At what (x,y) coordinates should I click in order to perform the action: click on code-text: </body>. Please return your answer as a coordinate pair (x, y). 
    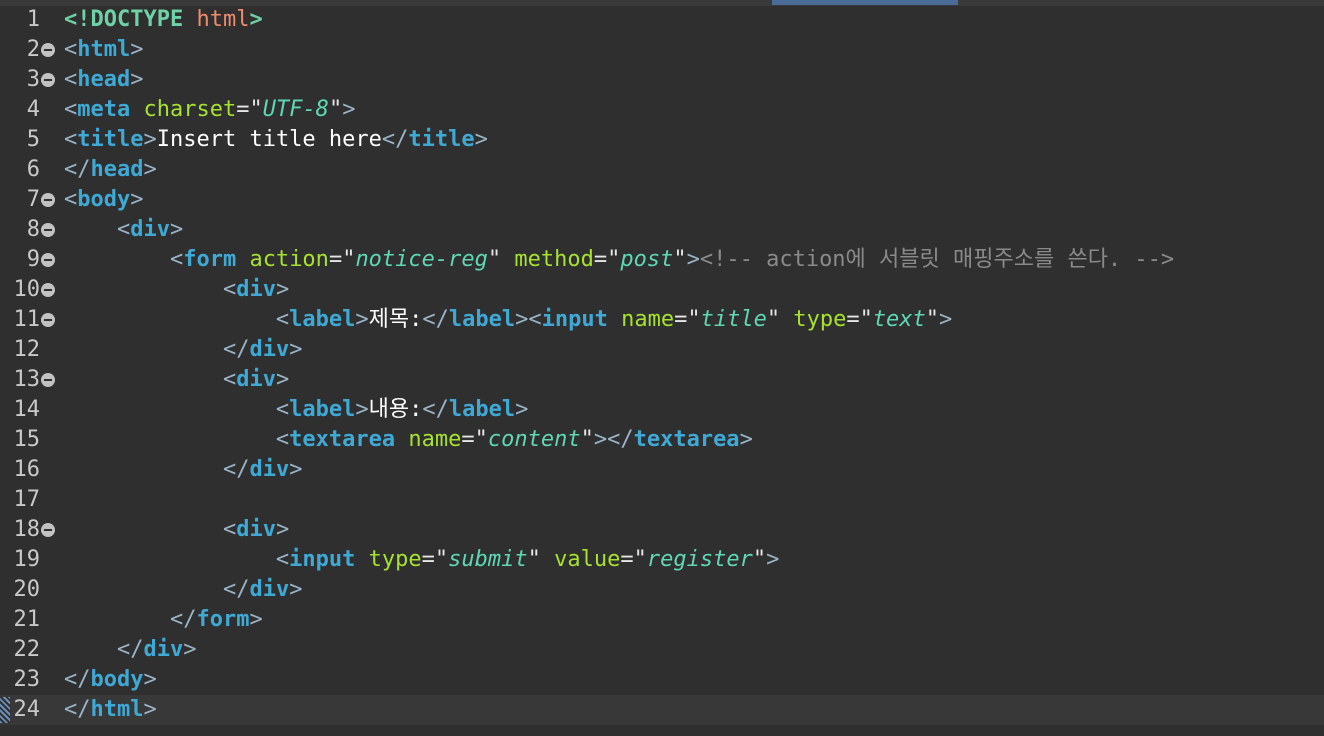
    Looking at the image, I should click on (110, 680).